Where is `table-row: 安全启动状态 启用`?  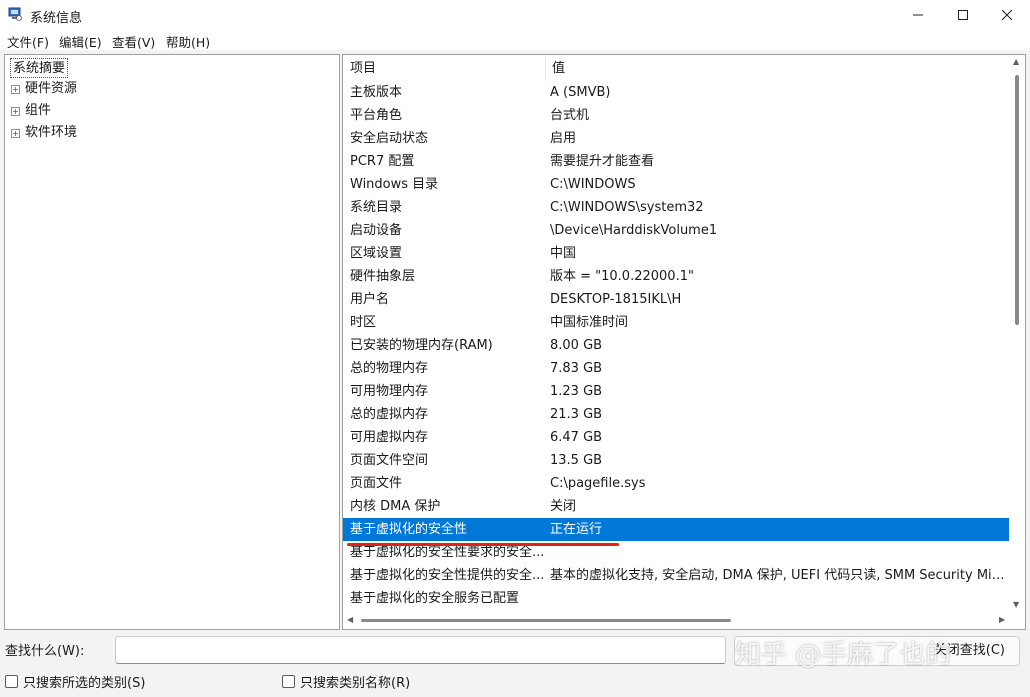 table-row: 安全启动状态 启用 is located at coordinates (676, 138).